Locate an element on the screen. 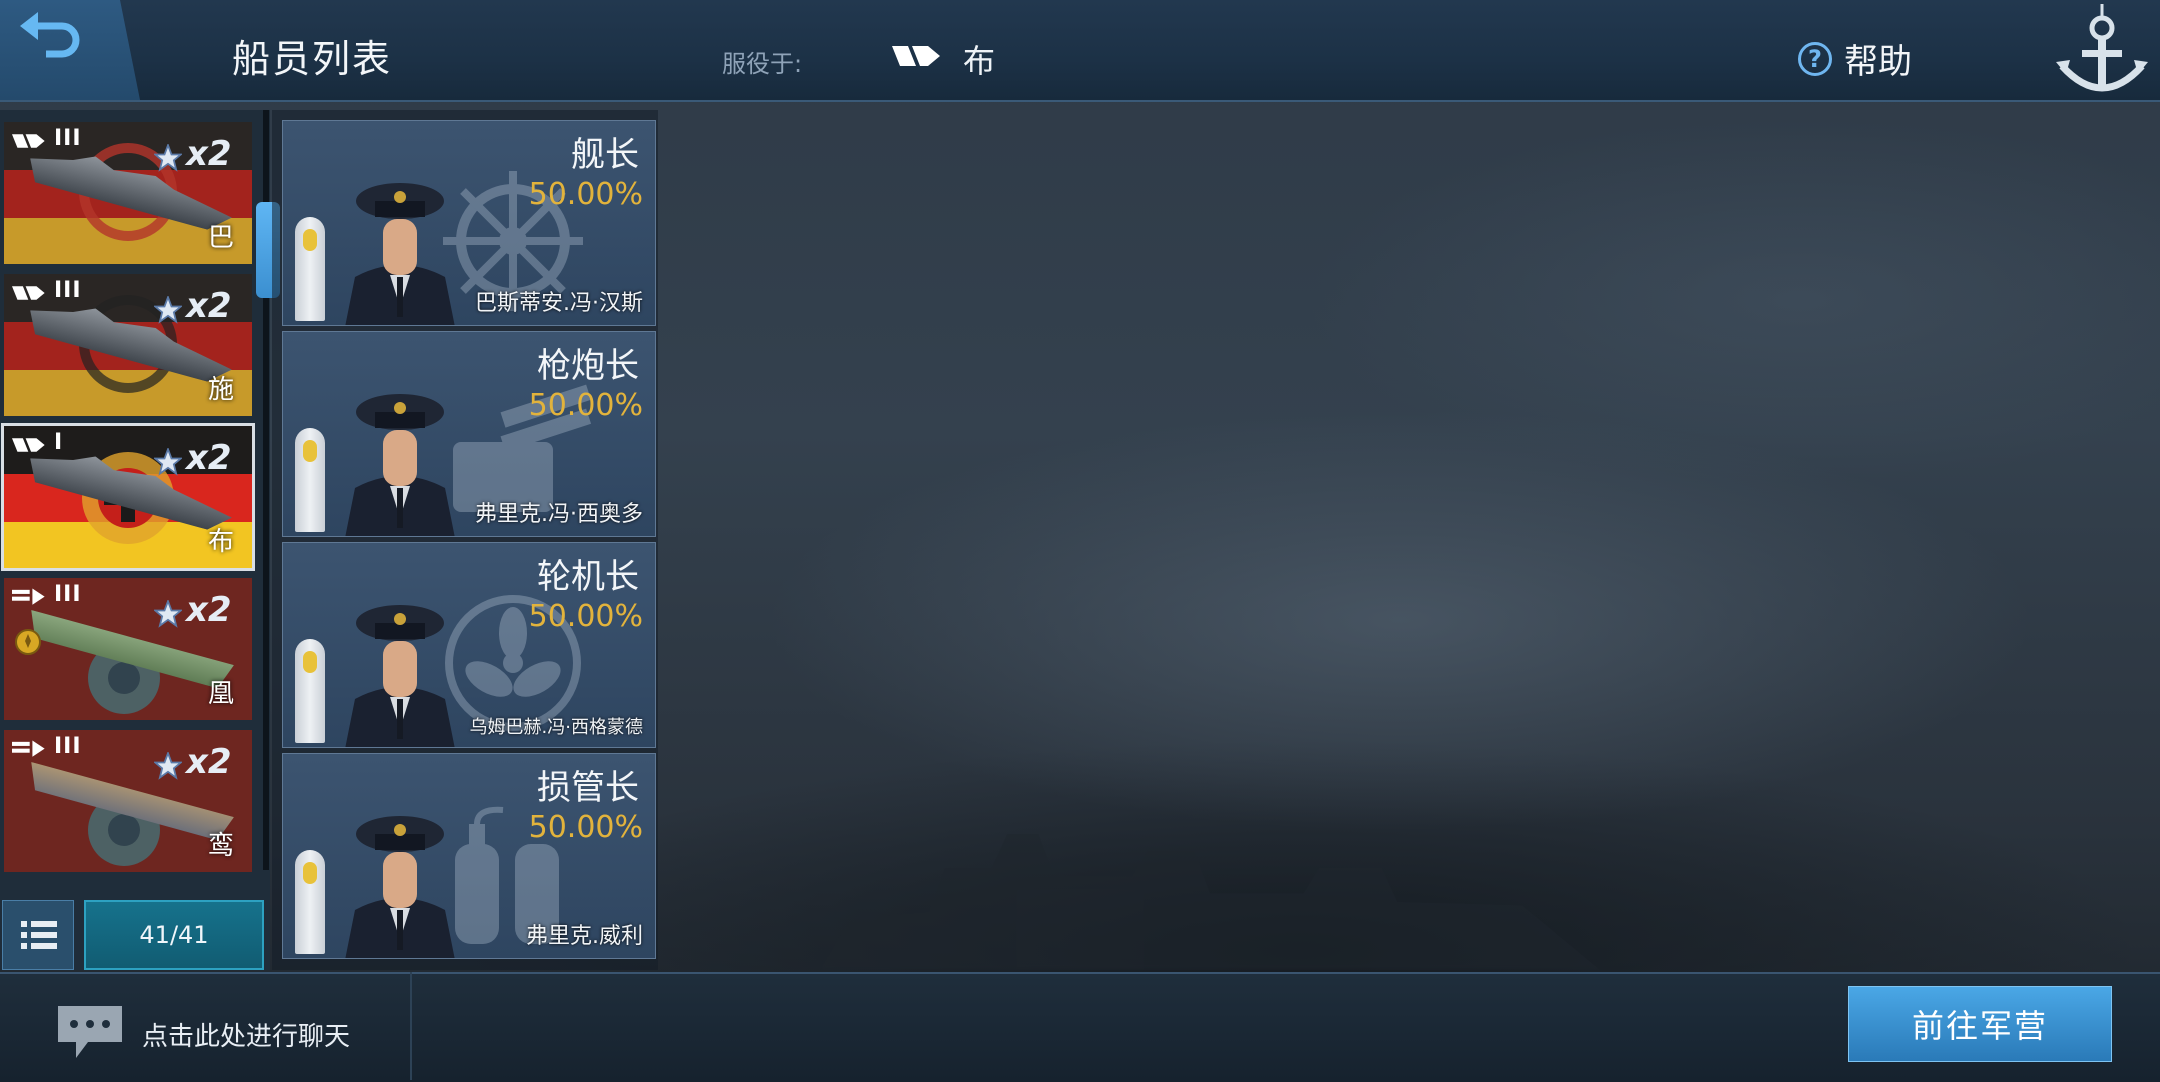  back-arrow-icon is located at coordinates (50, 35).